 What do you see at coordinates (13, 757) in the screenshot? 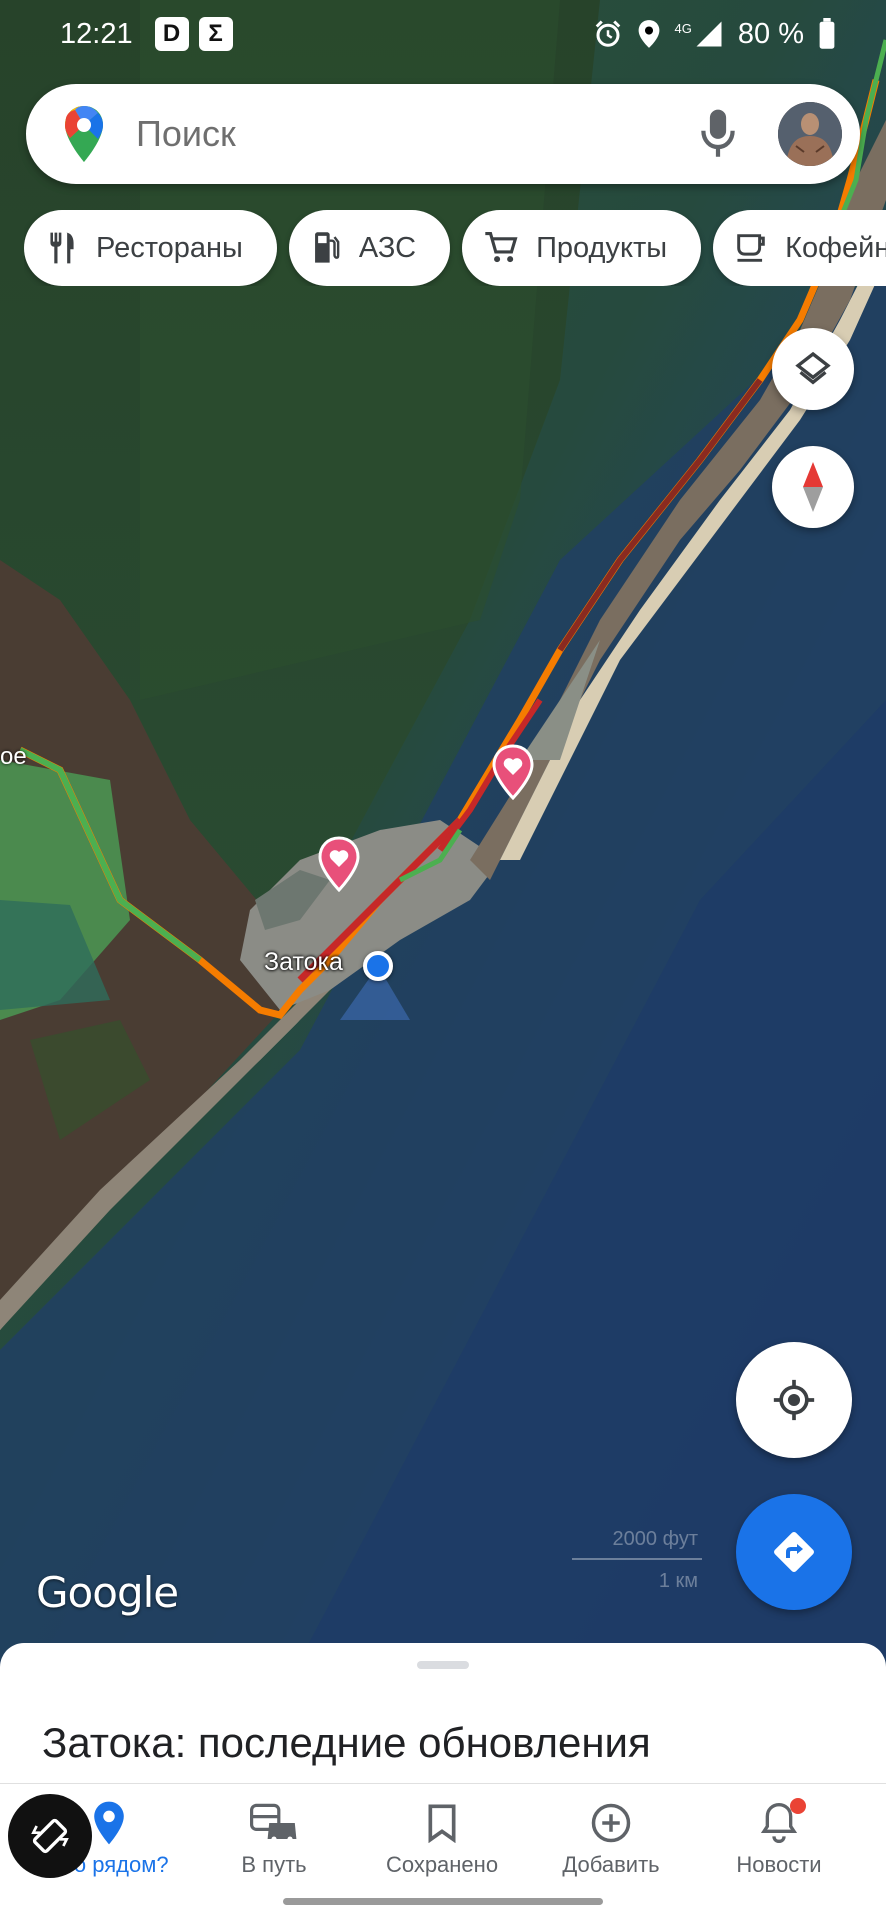
I see `edge-place-label: ое` at bounding box center [13, 757].